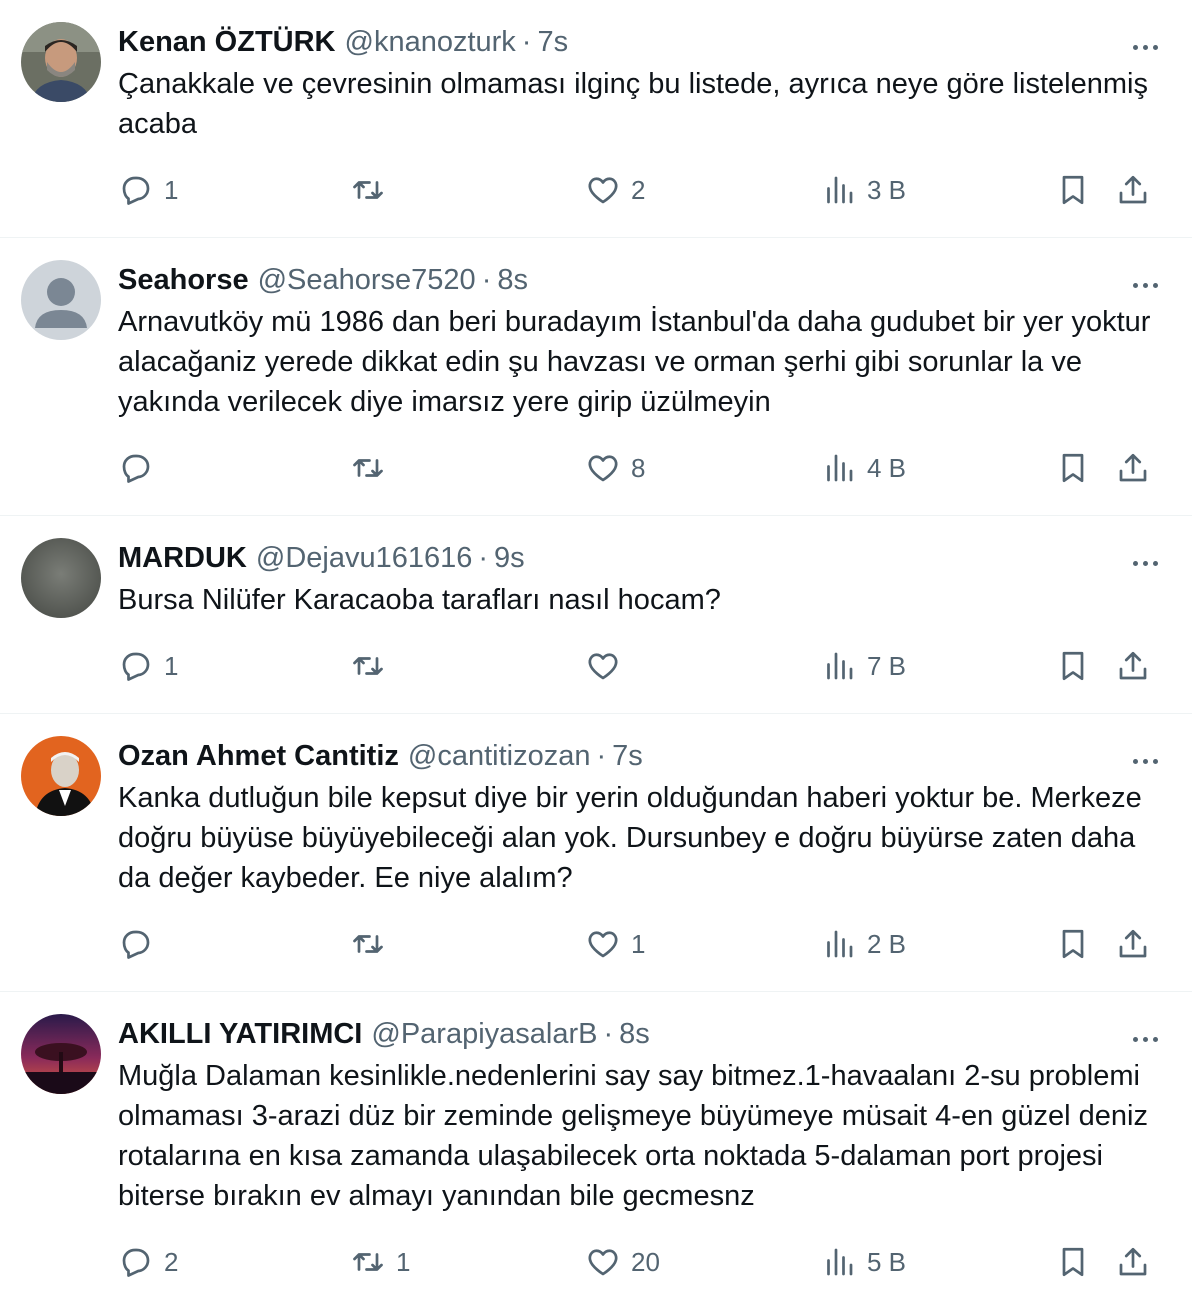 This screenshot has width=1192, height=1300. Describe the element at coordinates (608, 666) in the screenshot. I see `like-button` at that location.